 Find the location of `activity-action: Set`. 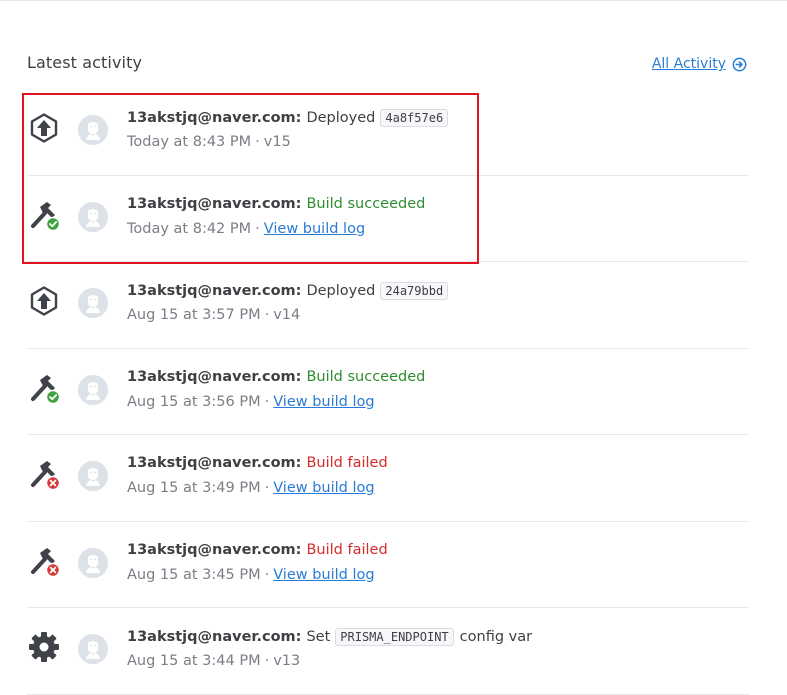

activity-action: Set is located at coordinates (318, 637).